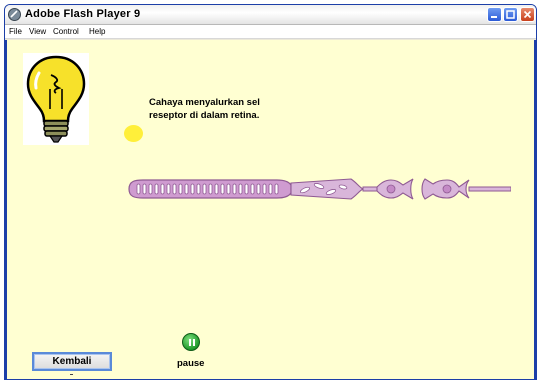  Describe the element at coordinates (489, 189) in the screenshot. I see `ganglion-axon` at that location.